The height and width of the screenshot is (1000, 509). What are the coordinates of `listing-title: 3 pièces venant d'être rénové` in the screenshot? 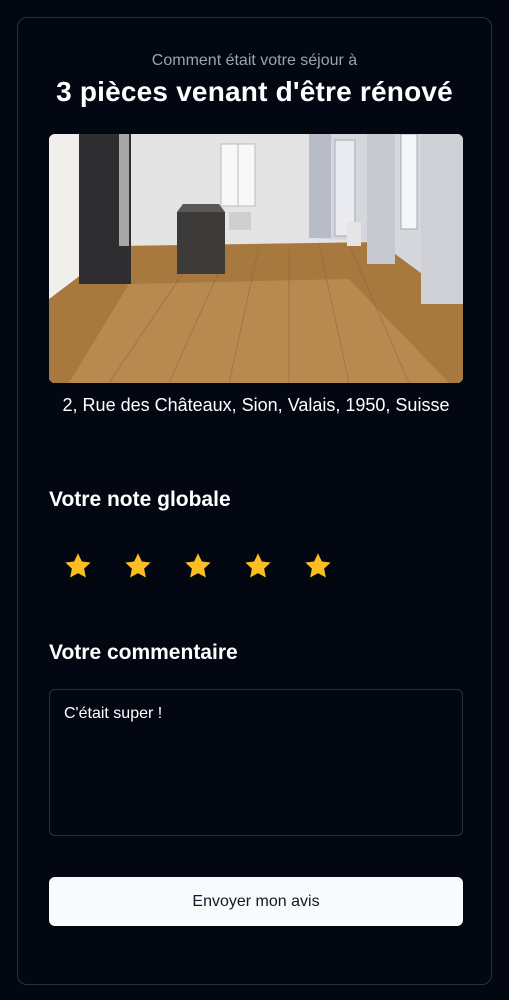 It's located at (254, 91).